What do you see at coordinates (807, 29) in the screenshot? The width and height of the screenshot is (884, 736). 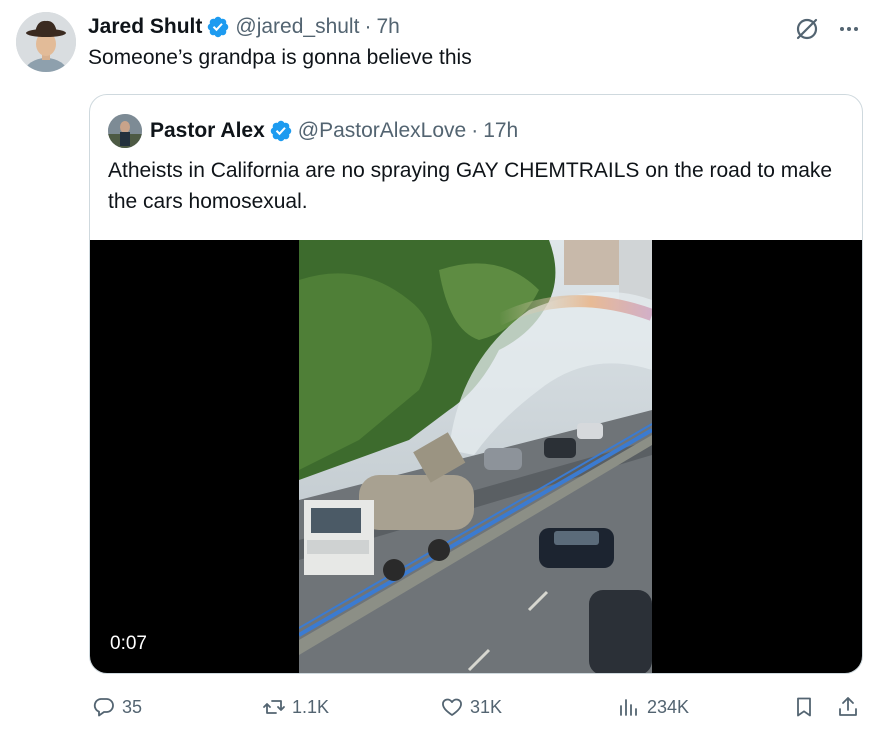 I see `grok-icon` at bounding box center [807, 29].